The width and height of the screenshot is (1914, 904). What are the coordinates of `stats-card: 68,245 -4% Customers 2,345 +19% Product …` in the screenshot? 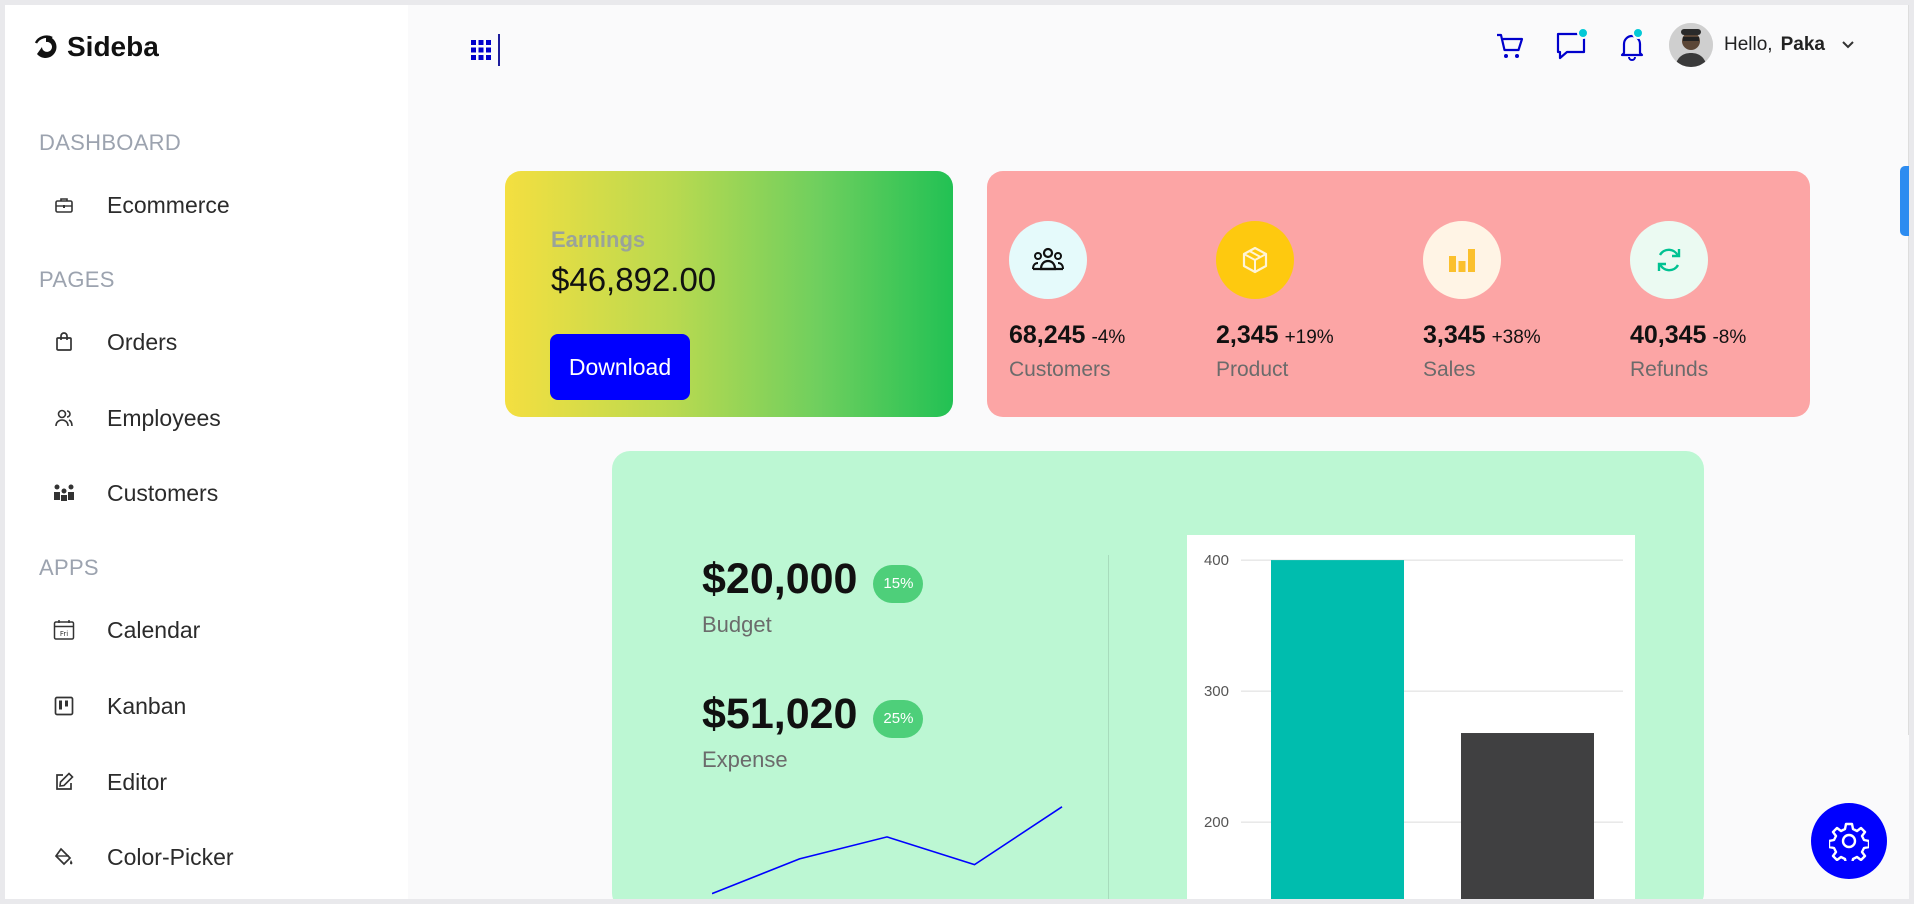 It's located at (1398, 294).